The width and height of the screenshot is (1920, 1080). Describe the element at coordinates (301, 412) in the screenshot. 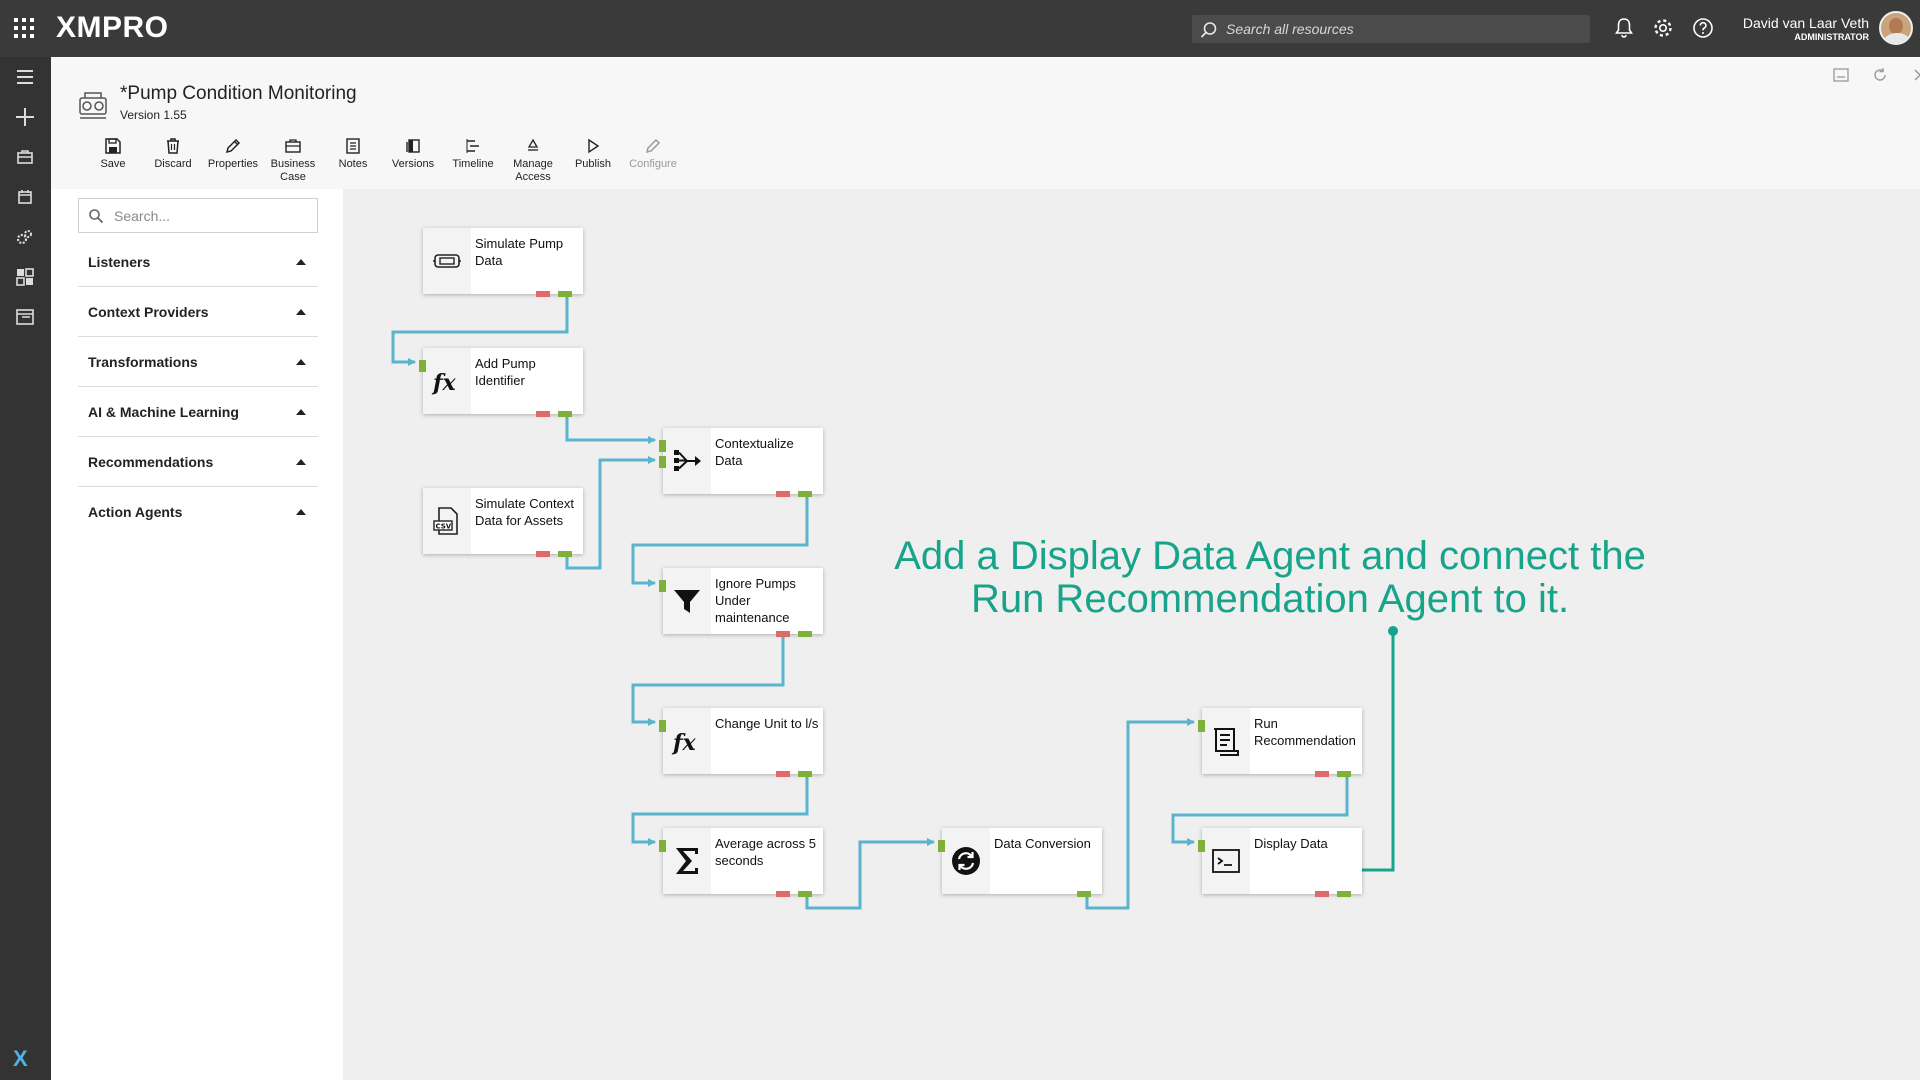

I see `collapse-caret-icon` at that location.